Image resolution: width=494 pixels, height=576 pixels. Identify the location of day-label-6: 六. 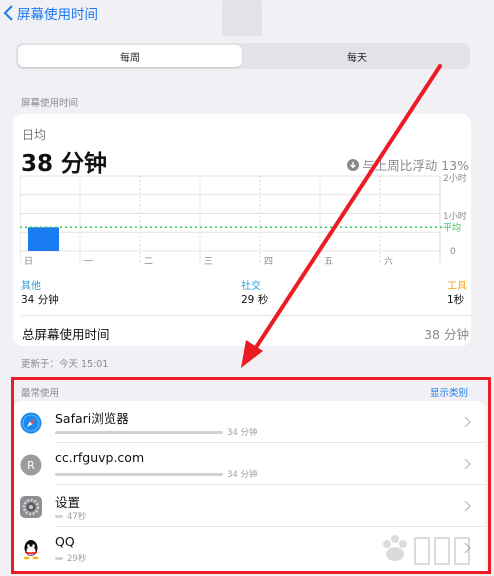
(388, 261).